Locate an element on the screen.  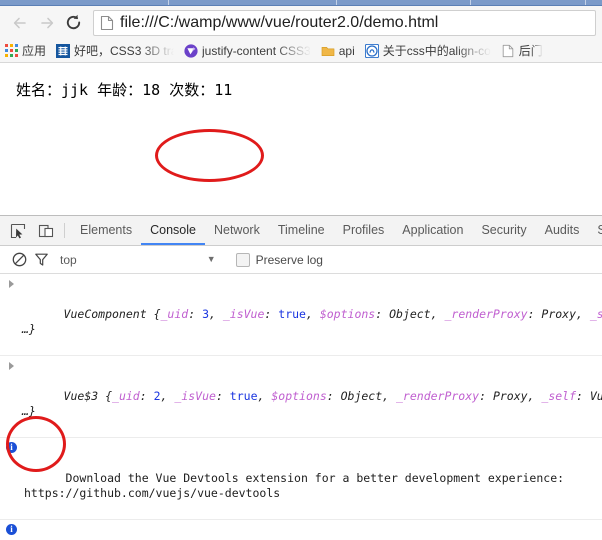
preserve-log-control: Preserve log is located at coordinates (279, 259).